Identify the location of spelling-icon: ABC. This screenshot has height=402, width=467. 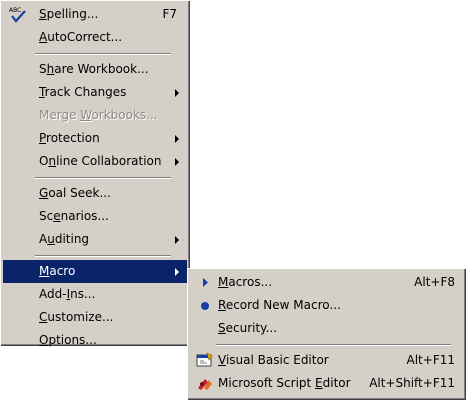
(17, 15).